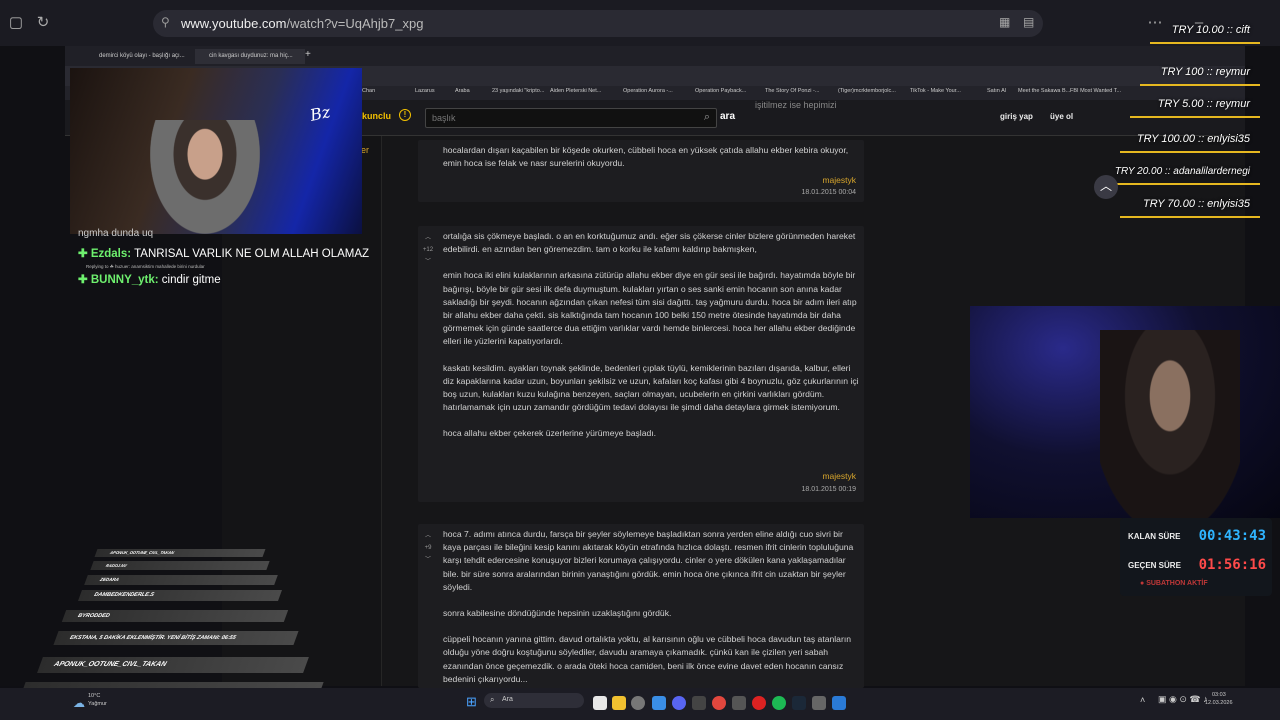  I want to click on game-feed-row: DAMBEDKENDERLE.S, so click(180, 595).